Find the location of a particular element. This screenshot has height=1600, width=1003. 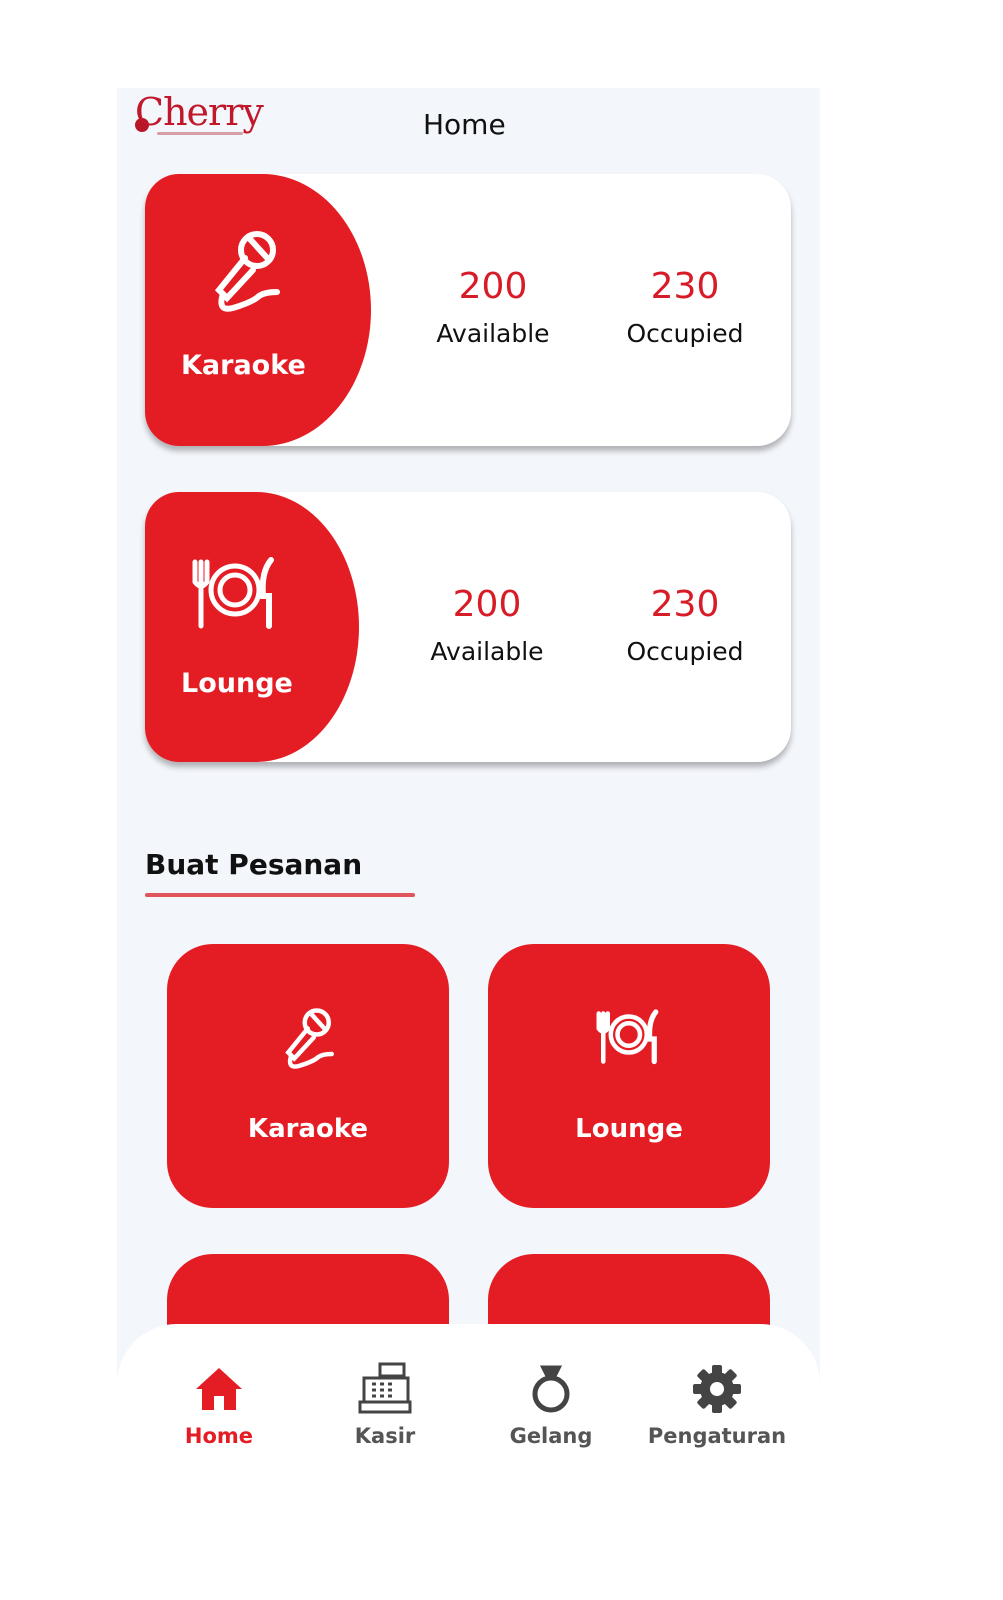

ring-icon is located at coordinates (551, 1389).